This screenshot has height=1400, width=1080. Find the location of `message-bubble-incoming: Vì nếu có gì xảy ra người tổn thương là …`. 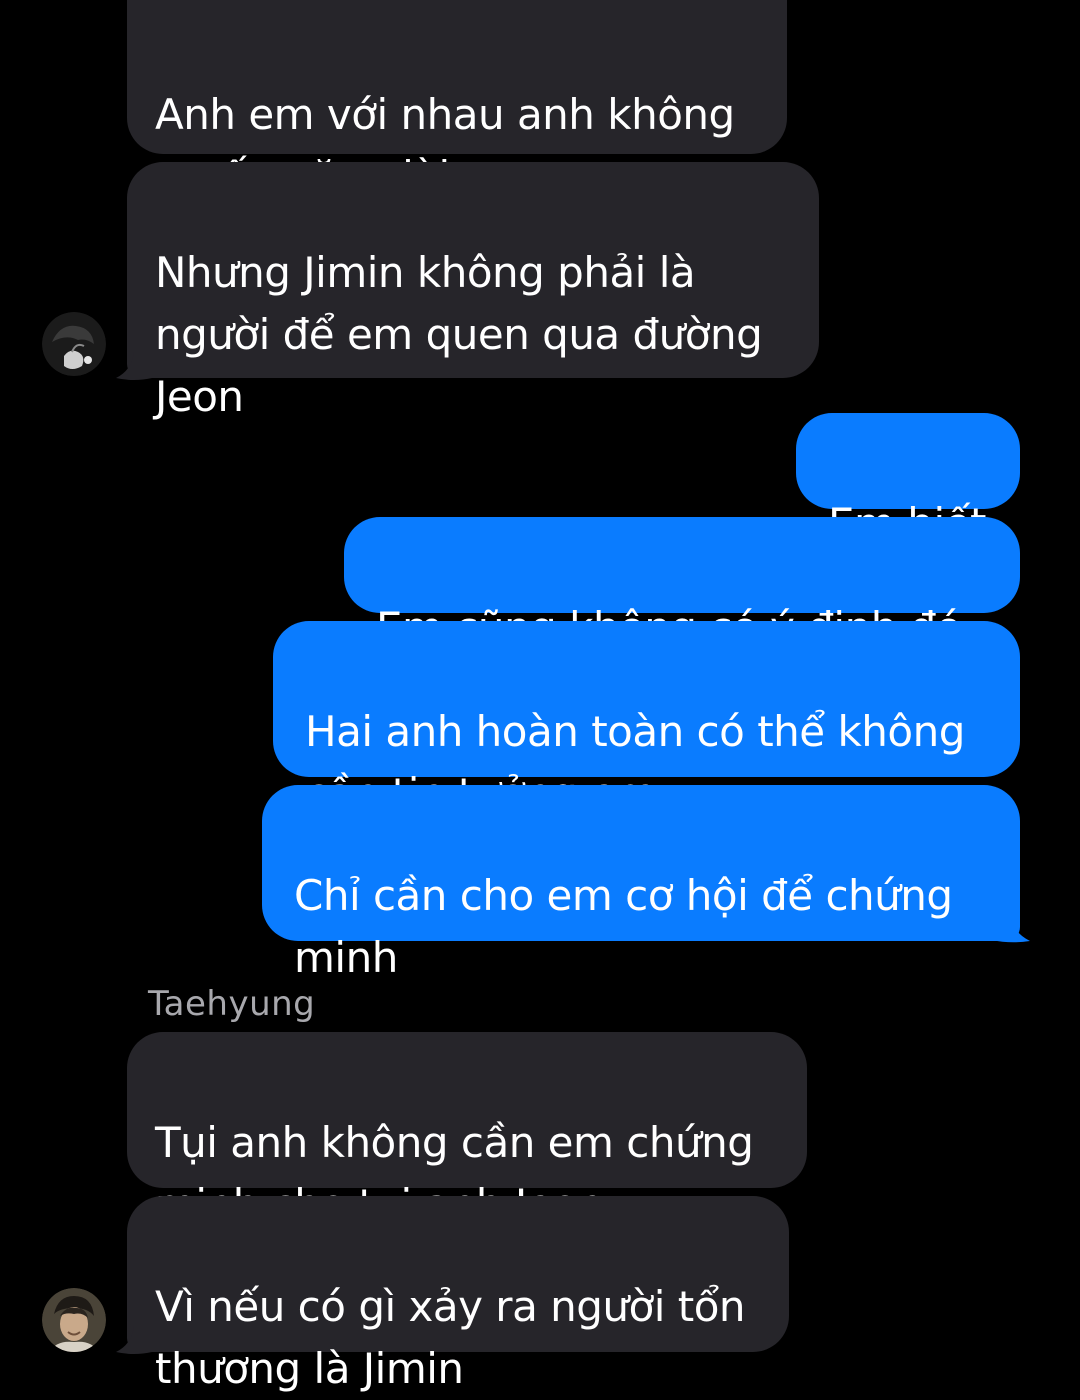

message-bubble-incoming: Vì nếu có gì xảy ra người tổn thương là … is located at coordinates (458, 1294).